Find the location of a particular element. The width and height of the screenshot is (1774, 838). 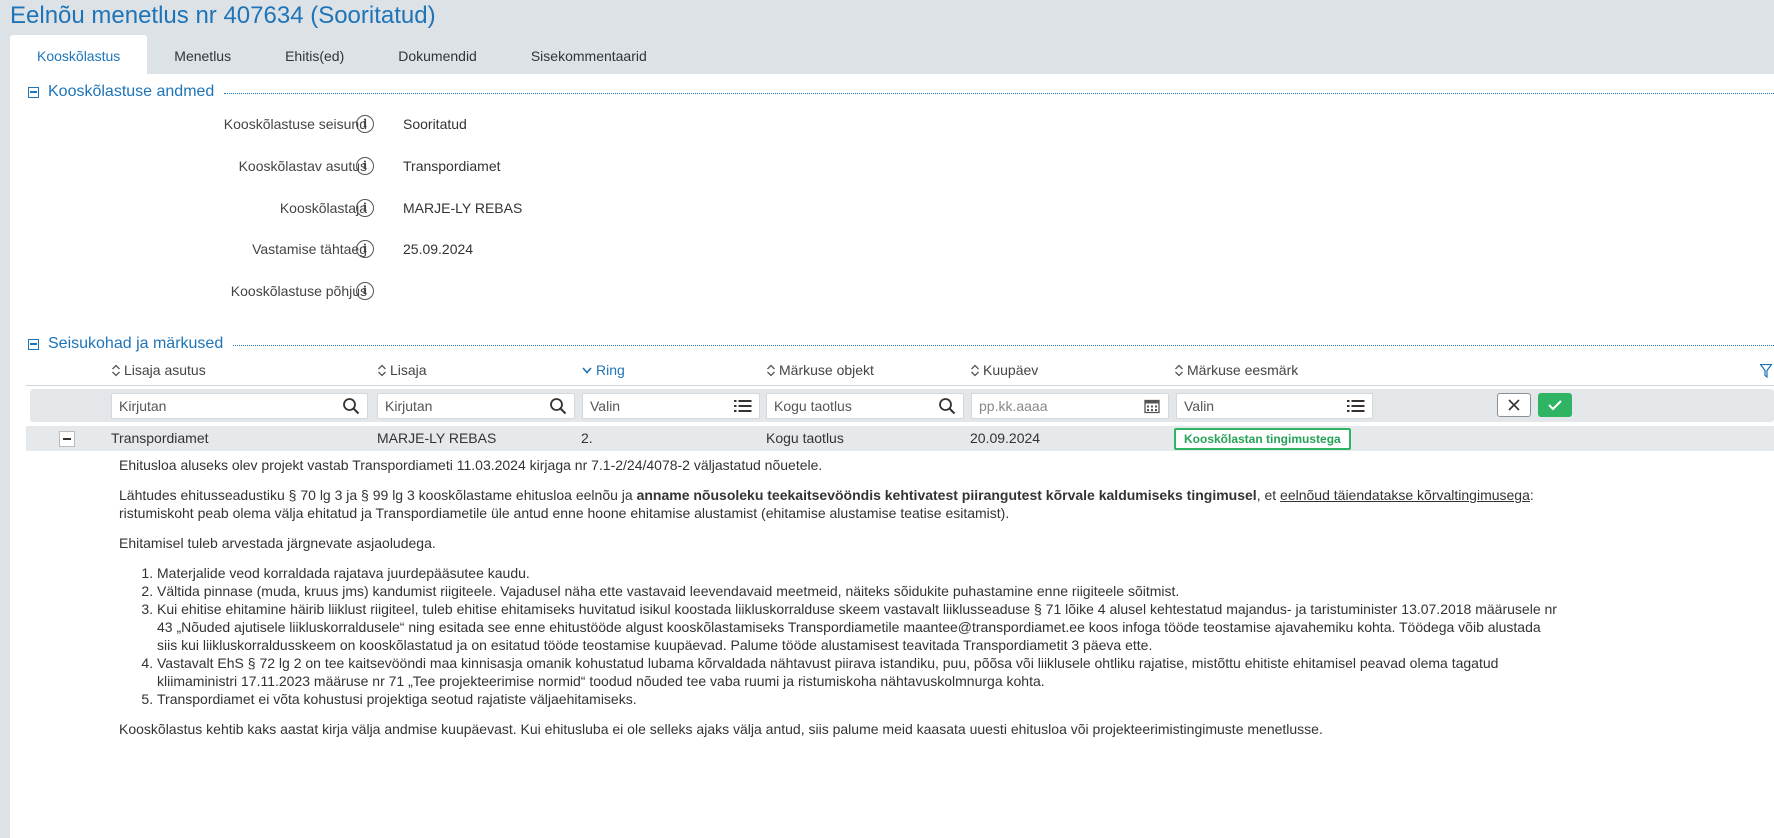

field-value: 25.09.2024 is located at coordinates (438, 249).